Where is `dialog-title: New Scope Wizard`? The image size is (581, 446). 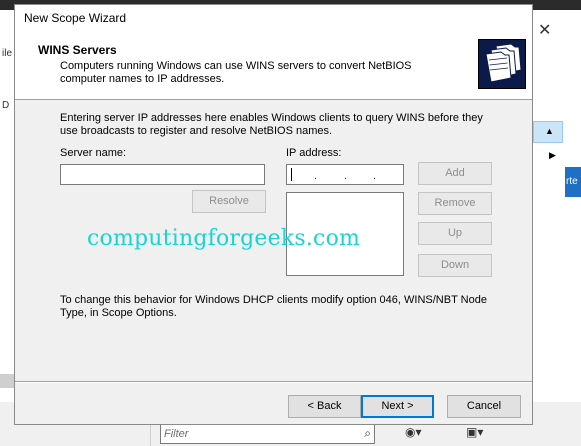
dialog-title: New Scope Wizard is located at coordinates (75, 18).